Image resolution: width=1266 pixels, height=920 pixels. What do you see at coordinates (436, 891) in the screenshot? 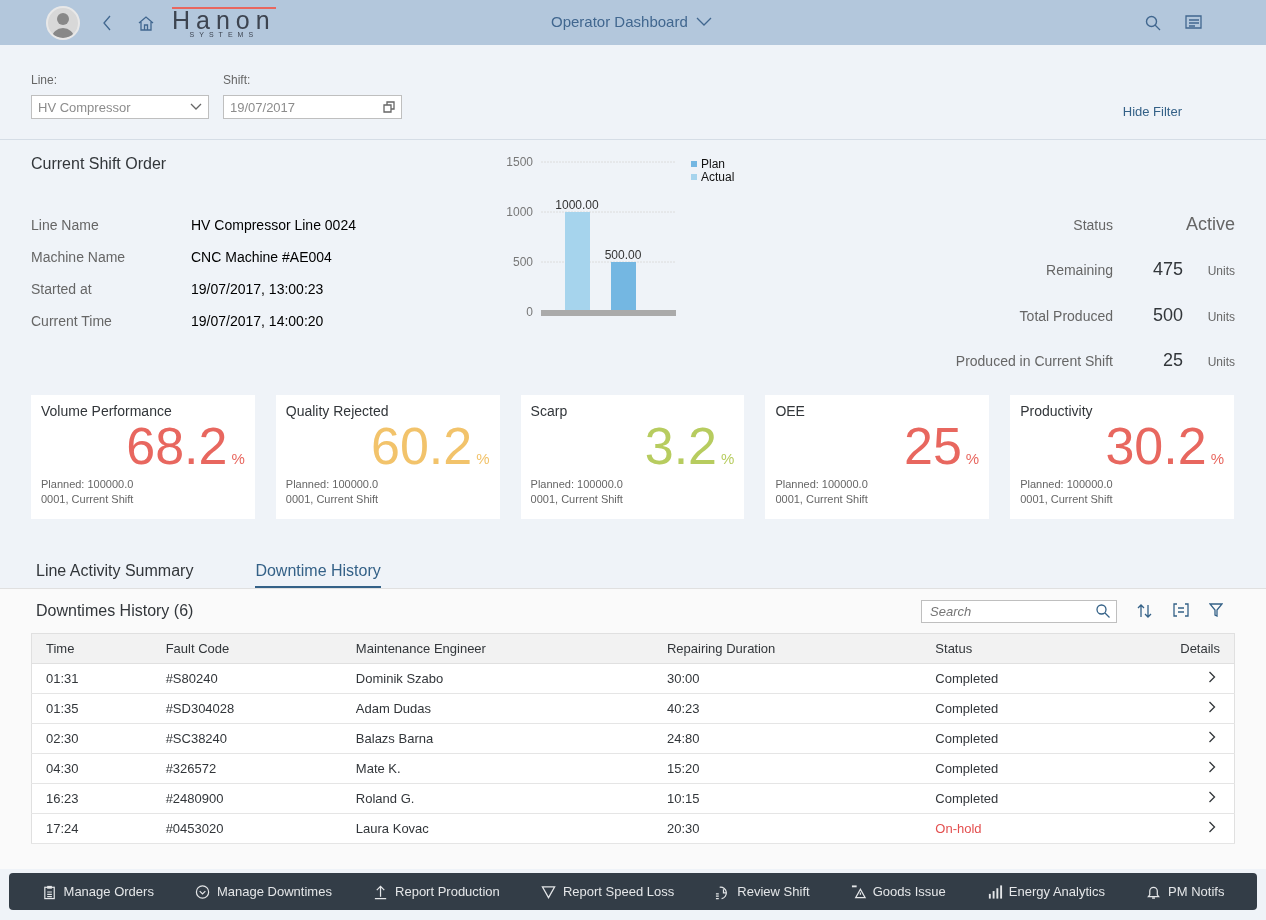
I see `footer-action: Report Production` at bounding box center [436, 891].